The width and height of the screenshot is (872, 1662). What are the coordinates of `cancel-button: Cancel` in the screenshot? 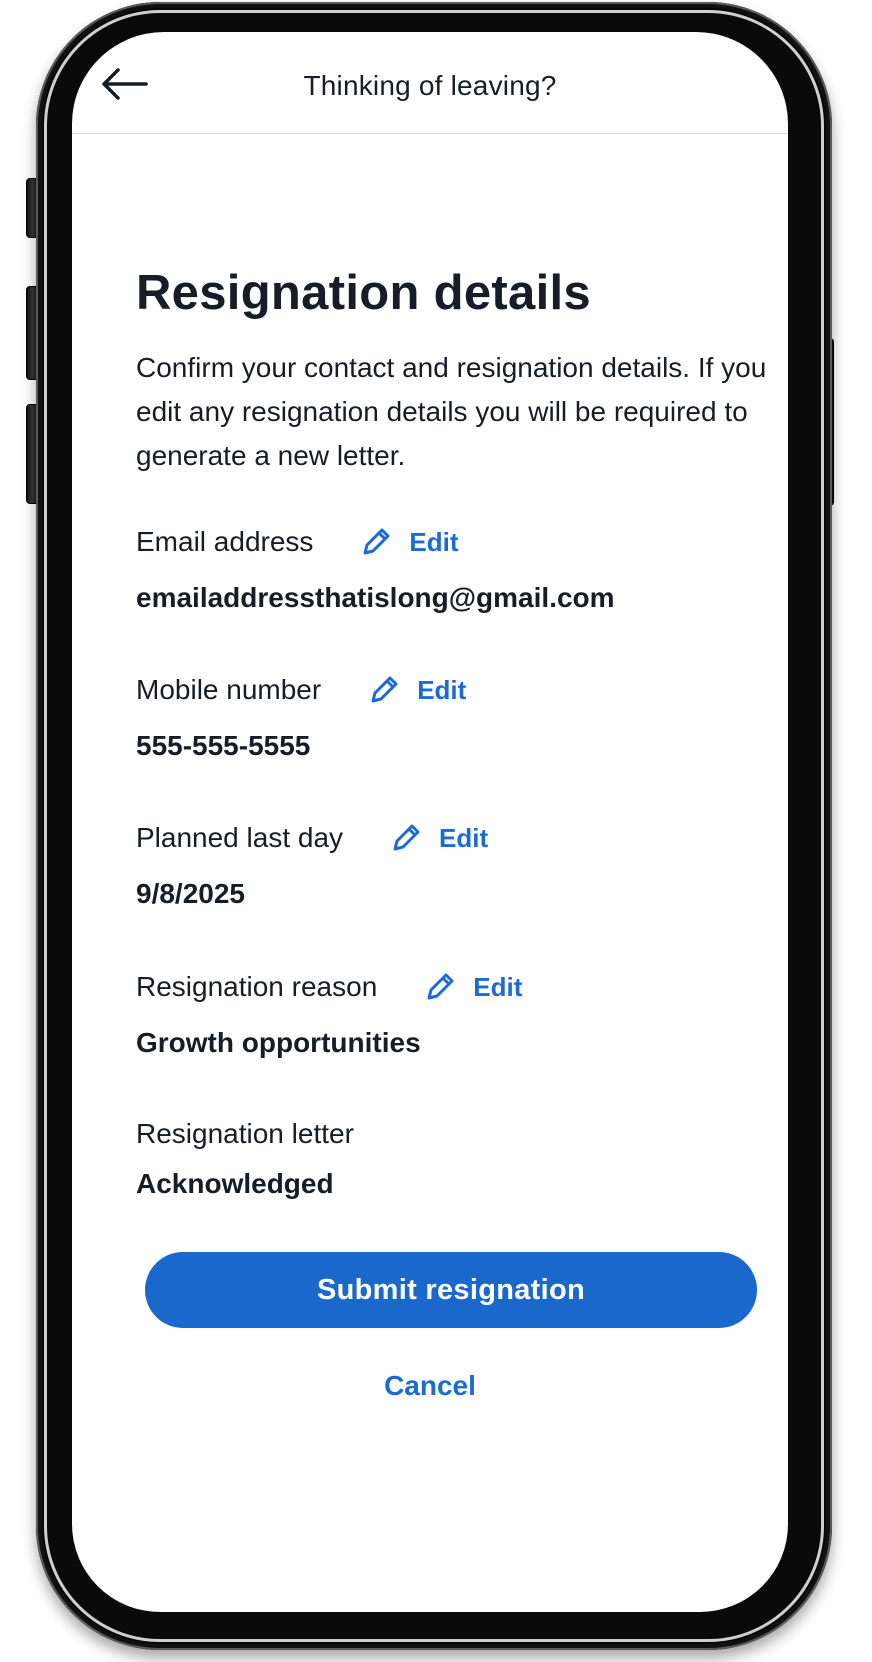 It's located at (430, 1386).